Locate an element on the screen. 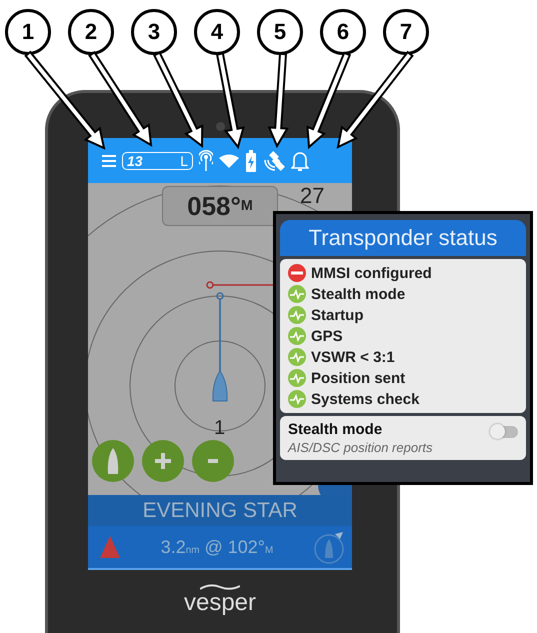 This screenshot has height=633, width=537. battery-icon is located at coordinates (251, 161).